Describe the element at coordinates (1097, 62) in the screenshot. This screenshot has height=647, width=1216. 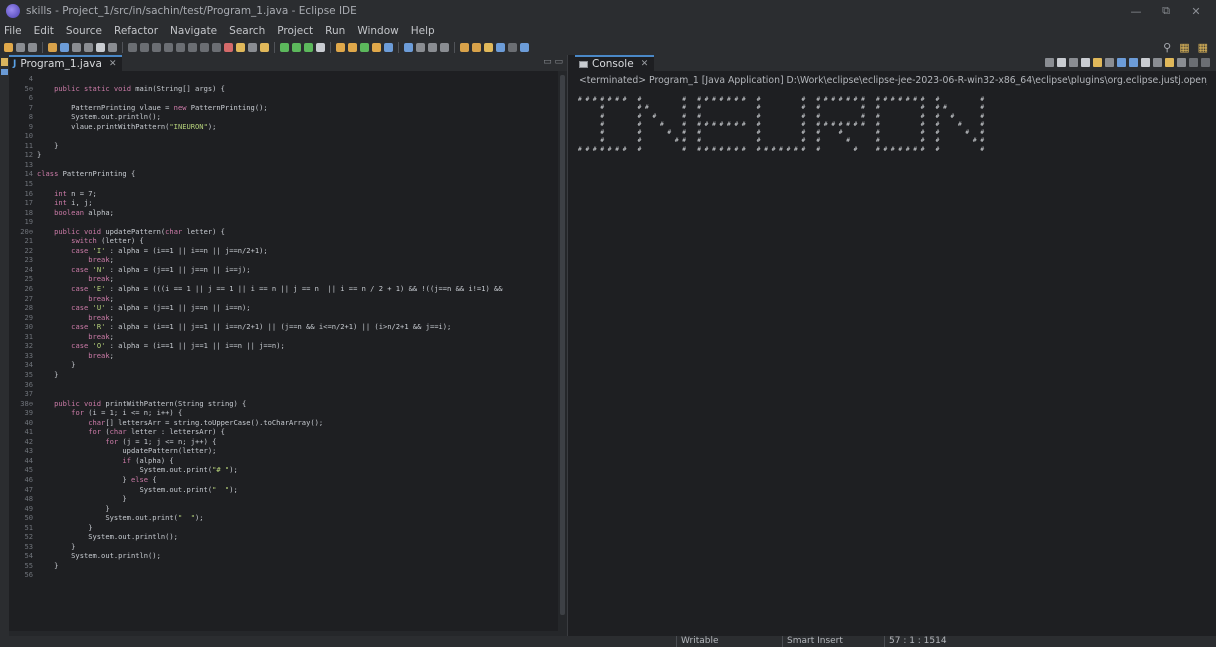
I see `scroll-lock-icon` at that location.